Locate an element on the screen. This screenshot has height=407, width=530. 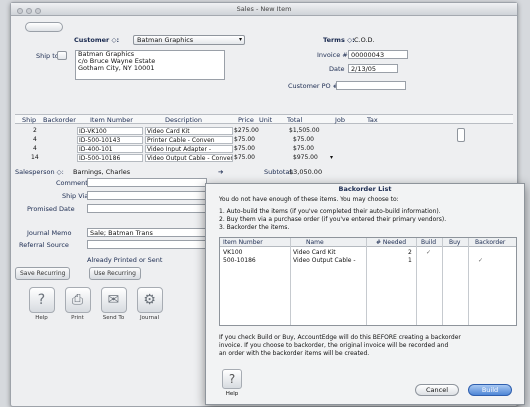
ship-to-line: Gotham City, NY 10001 is located at coordinates (116, 68).